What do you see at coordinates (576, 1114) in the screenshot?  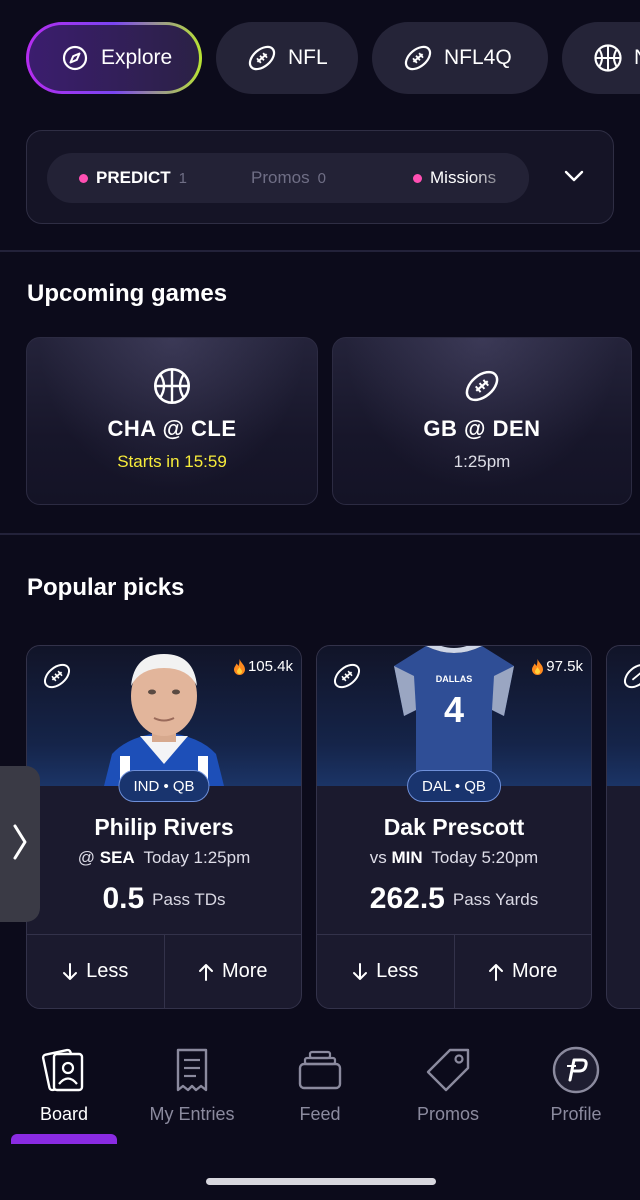 I see `nav-label: Profile` at bounding box center [576, 1114].